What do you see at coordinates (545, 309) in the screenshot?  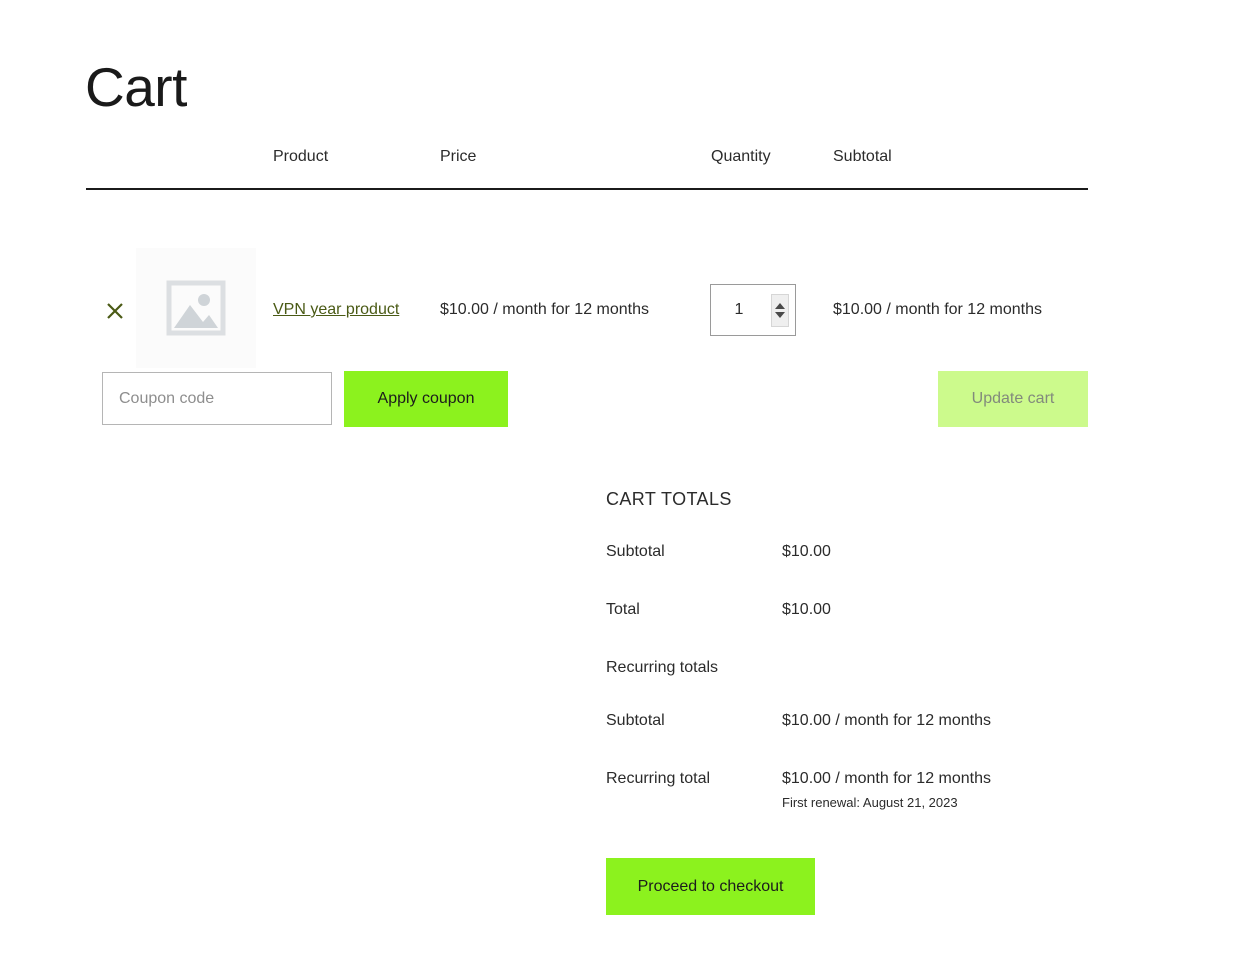 I see `product-price: $10.00 / month for 12 months` at bounding box center [545, 309].